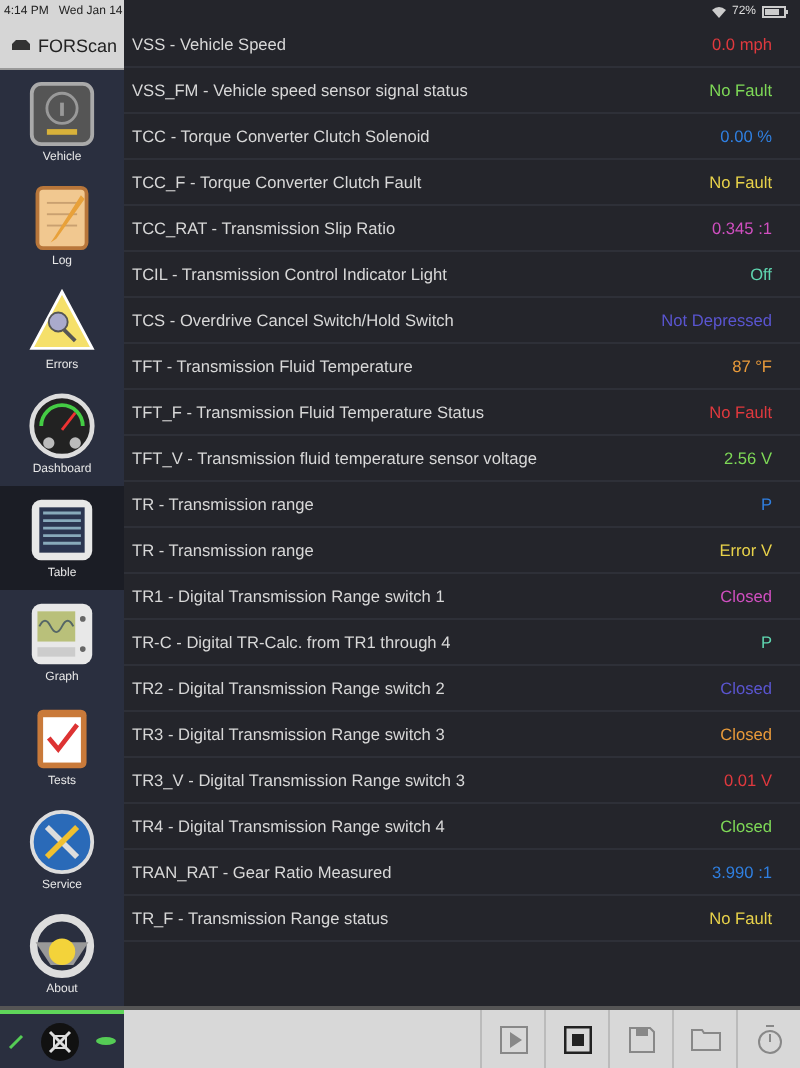 Image resolution: width=800 pixels, height=1068 pixels. I want to click on parameter-name: TR2 - Digital Transmission Range switch 2, so click(288, 688).